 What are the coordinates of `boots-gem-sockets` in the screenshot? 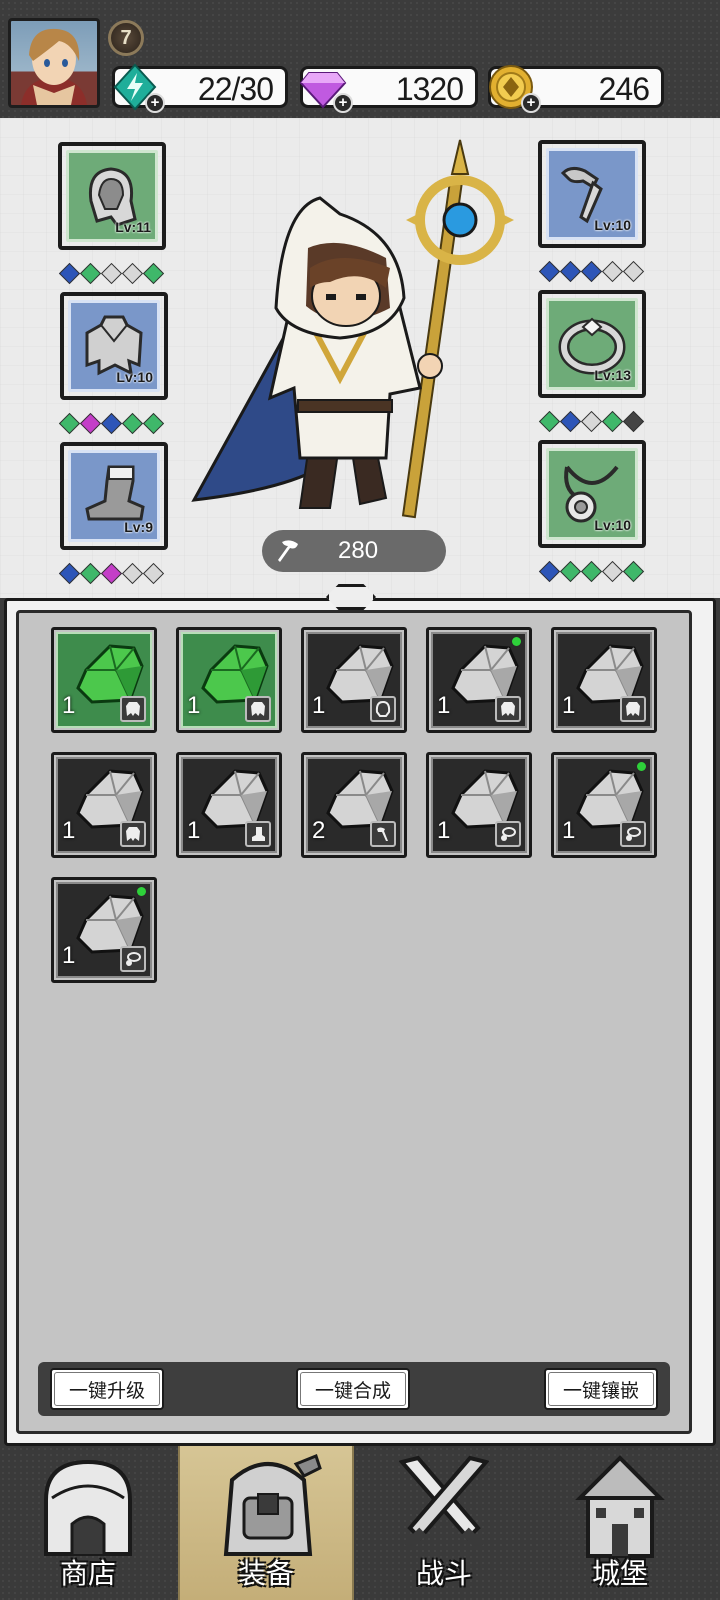 It's located at (111, 573).